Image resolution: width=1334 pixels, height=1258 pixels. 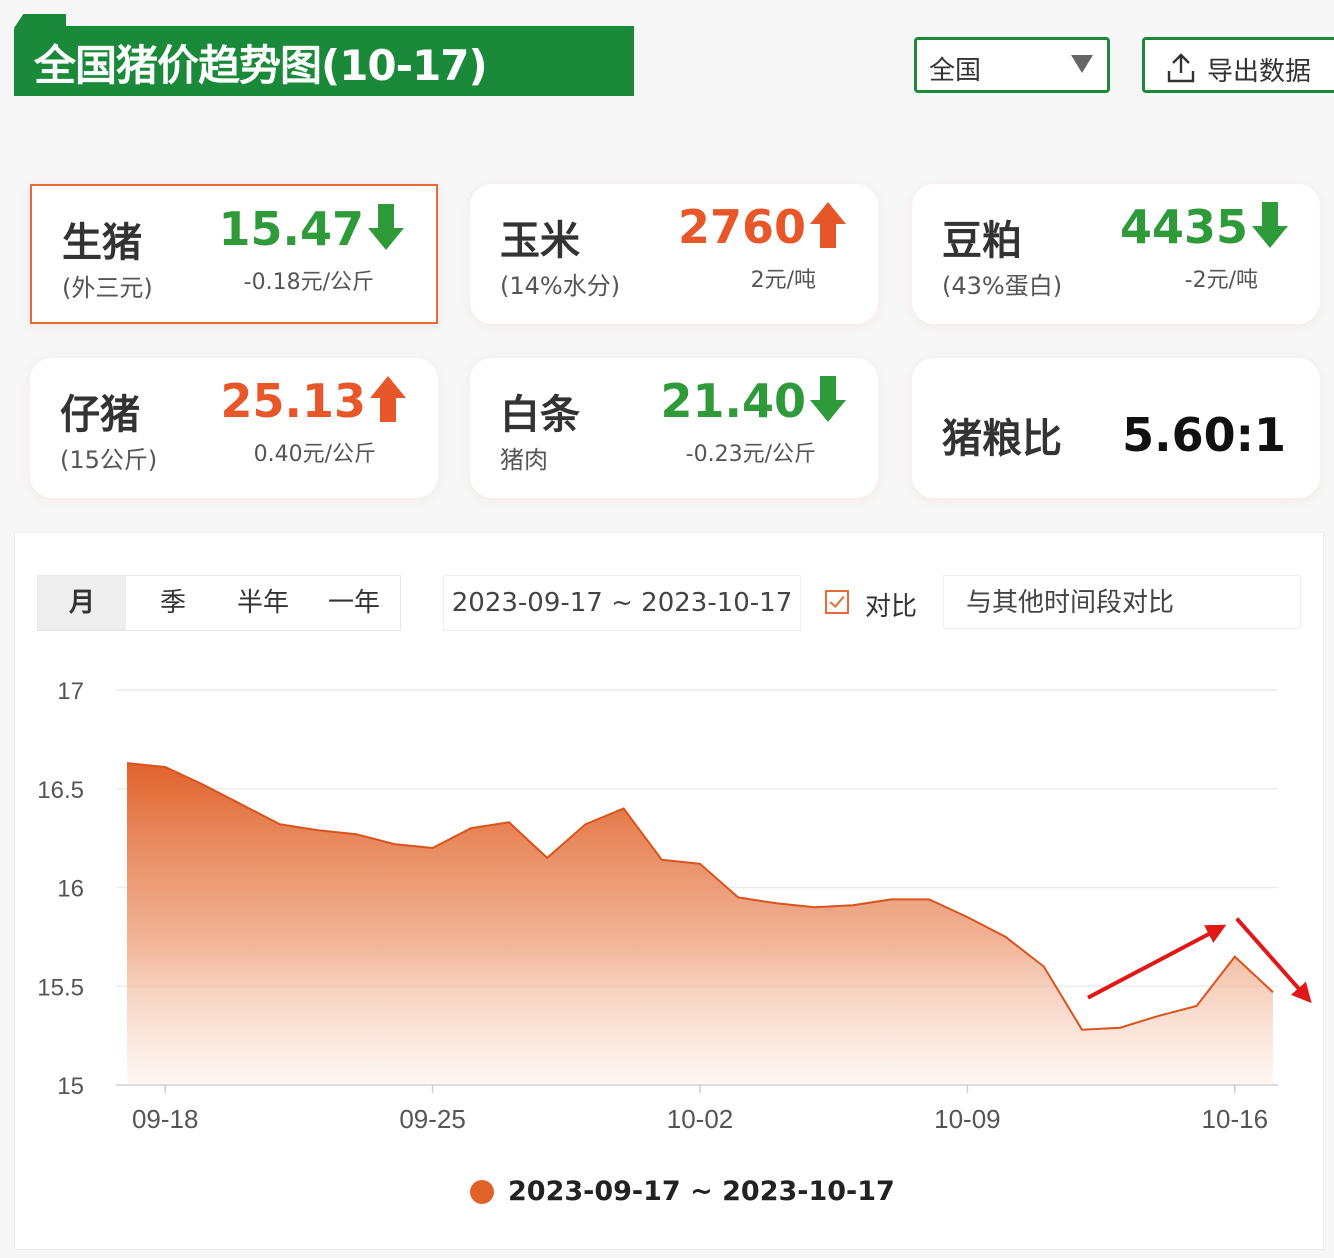 I want to click on y-tick-label: 16.5, so click(x=60, y=790).